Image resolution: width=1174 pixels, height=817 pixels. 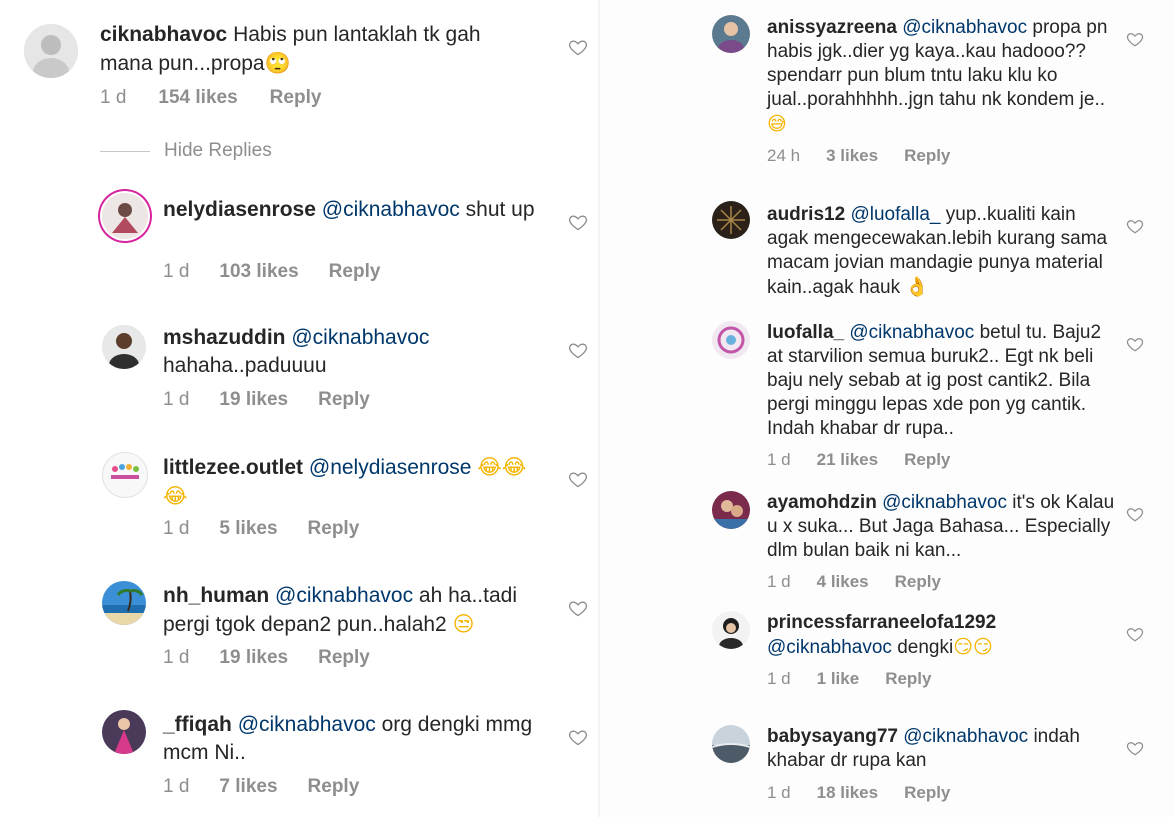 What do you see at coordinates (197, 724) in the screenshot?
I see `username: _ffiqah` at bounding box center [197, 724].